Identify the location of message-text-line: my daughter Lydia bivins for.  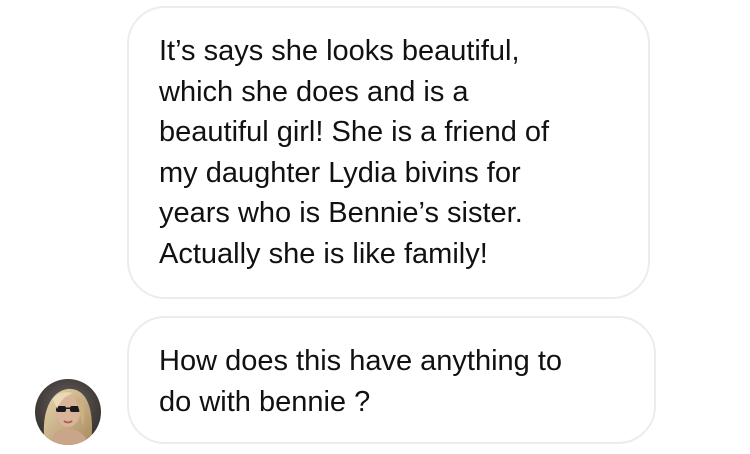
(340, 172).